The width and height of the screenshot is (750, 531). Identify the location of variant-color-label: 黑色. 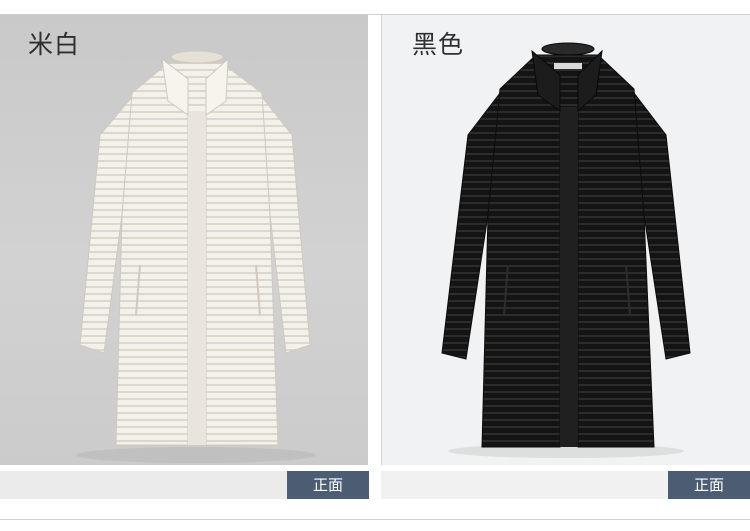
(438, 44).